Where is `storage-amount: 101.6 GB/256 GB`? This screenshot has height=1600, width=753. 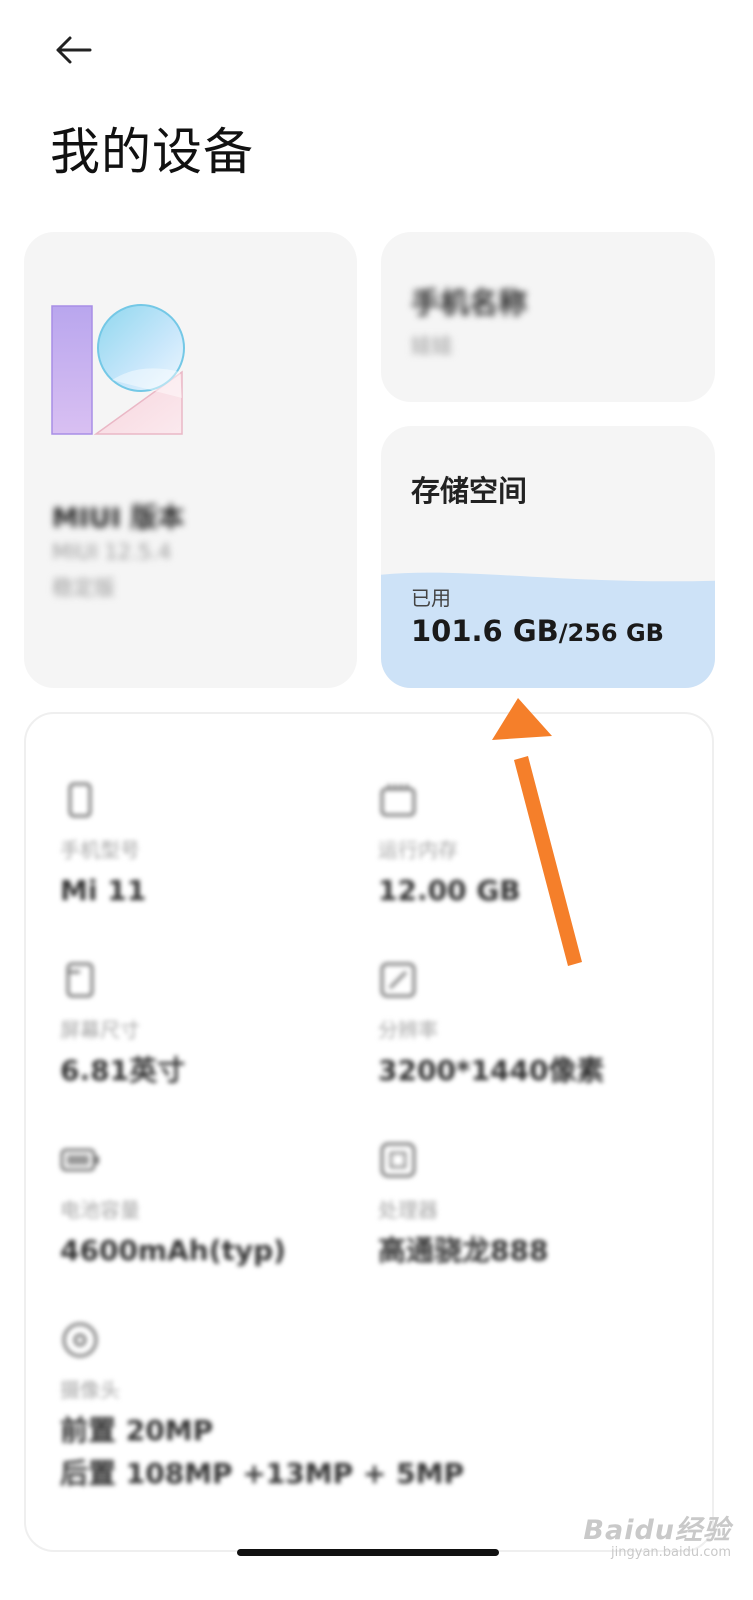
storage-amount: 101.6 GB/256 GB is located at coordinates (537, 631).